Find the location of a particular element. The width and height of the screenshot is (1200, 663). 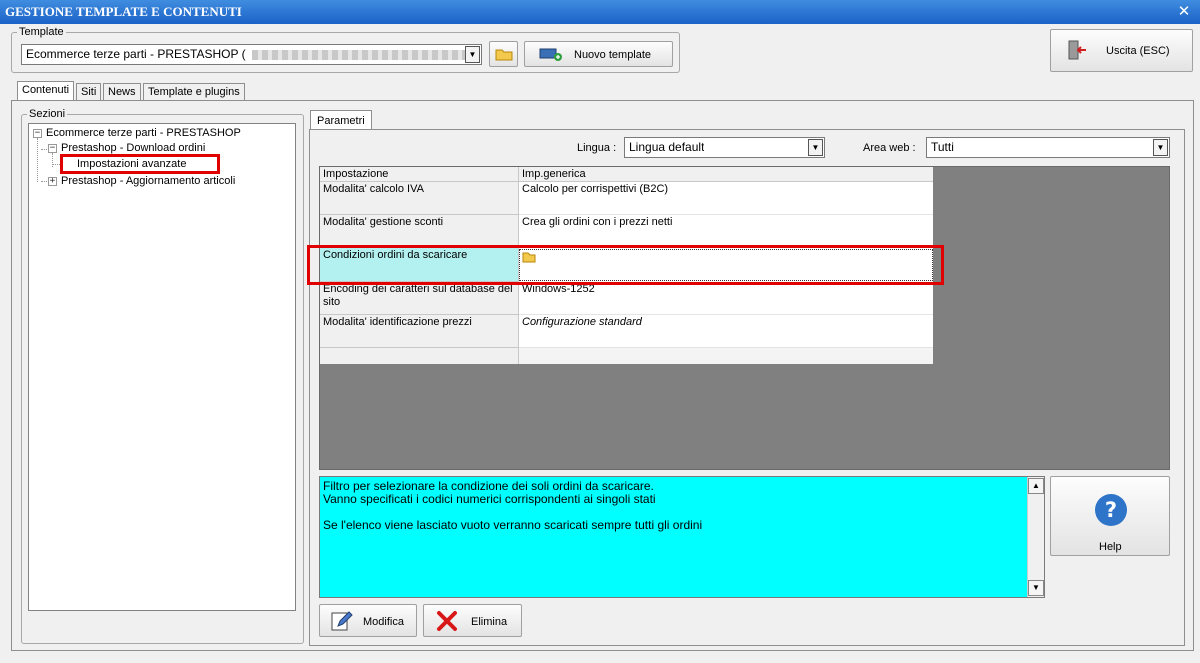

scroll-up-icon: ▲ is located at coordinates (1036, 486).